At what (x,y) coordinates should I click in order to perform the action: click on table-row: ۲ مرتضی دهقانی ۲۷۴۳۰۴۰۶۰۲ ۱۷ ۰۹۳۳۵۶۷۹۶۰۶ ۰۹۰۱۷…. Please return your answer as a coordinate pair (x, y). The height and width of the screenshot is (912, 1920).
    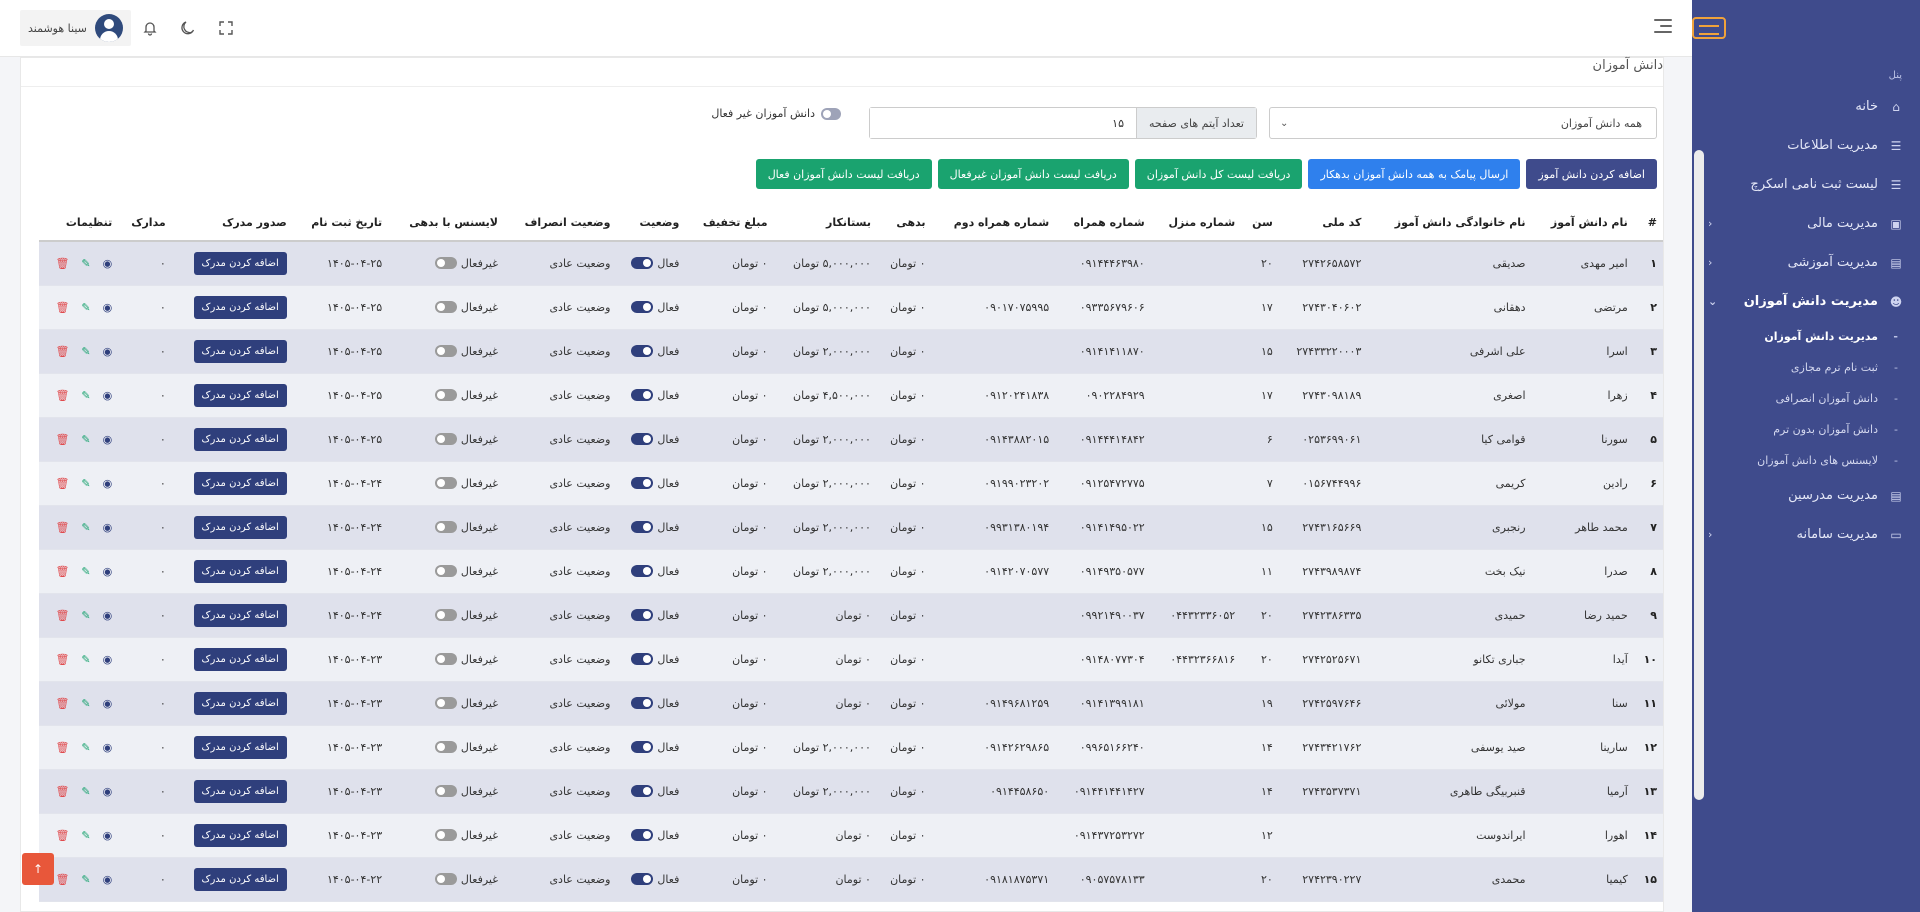
    Looking at the image, I should click on (851, 307).